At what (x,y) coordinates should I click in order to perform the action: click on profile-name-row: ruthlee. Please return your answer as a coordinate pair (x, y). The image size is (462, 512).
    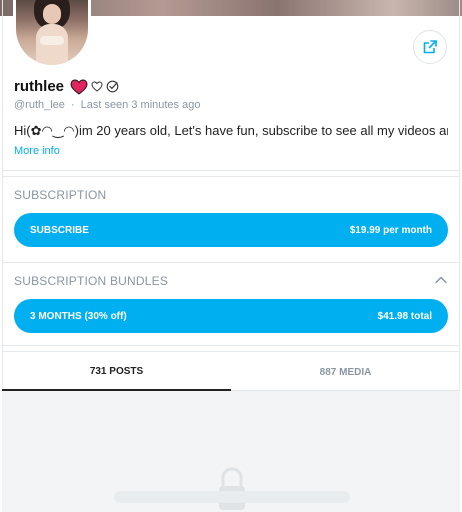
    Looking at the image, I should click on (66, 86).